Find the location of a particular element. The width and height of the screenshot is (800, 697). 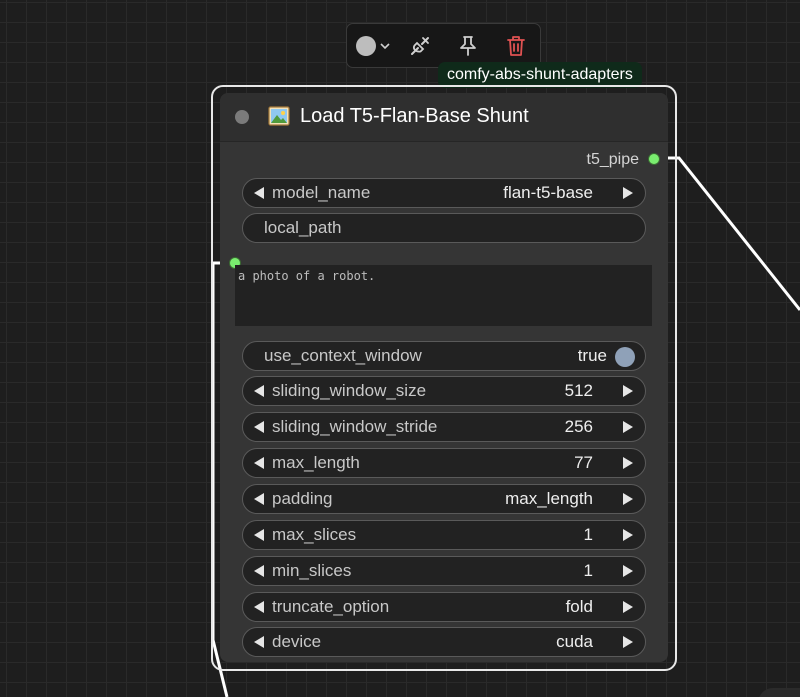

widget-use-context-window: use_context_window true is located at coordinates (444, 356).